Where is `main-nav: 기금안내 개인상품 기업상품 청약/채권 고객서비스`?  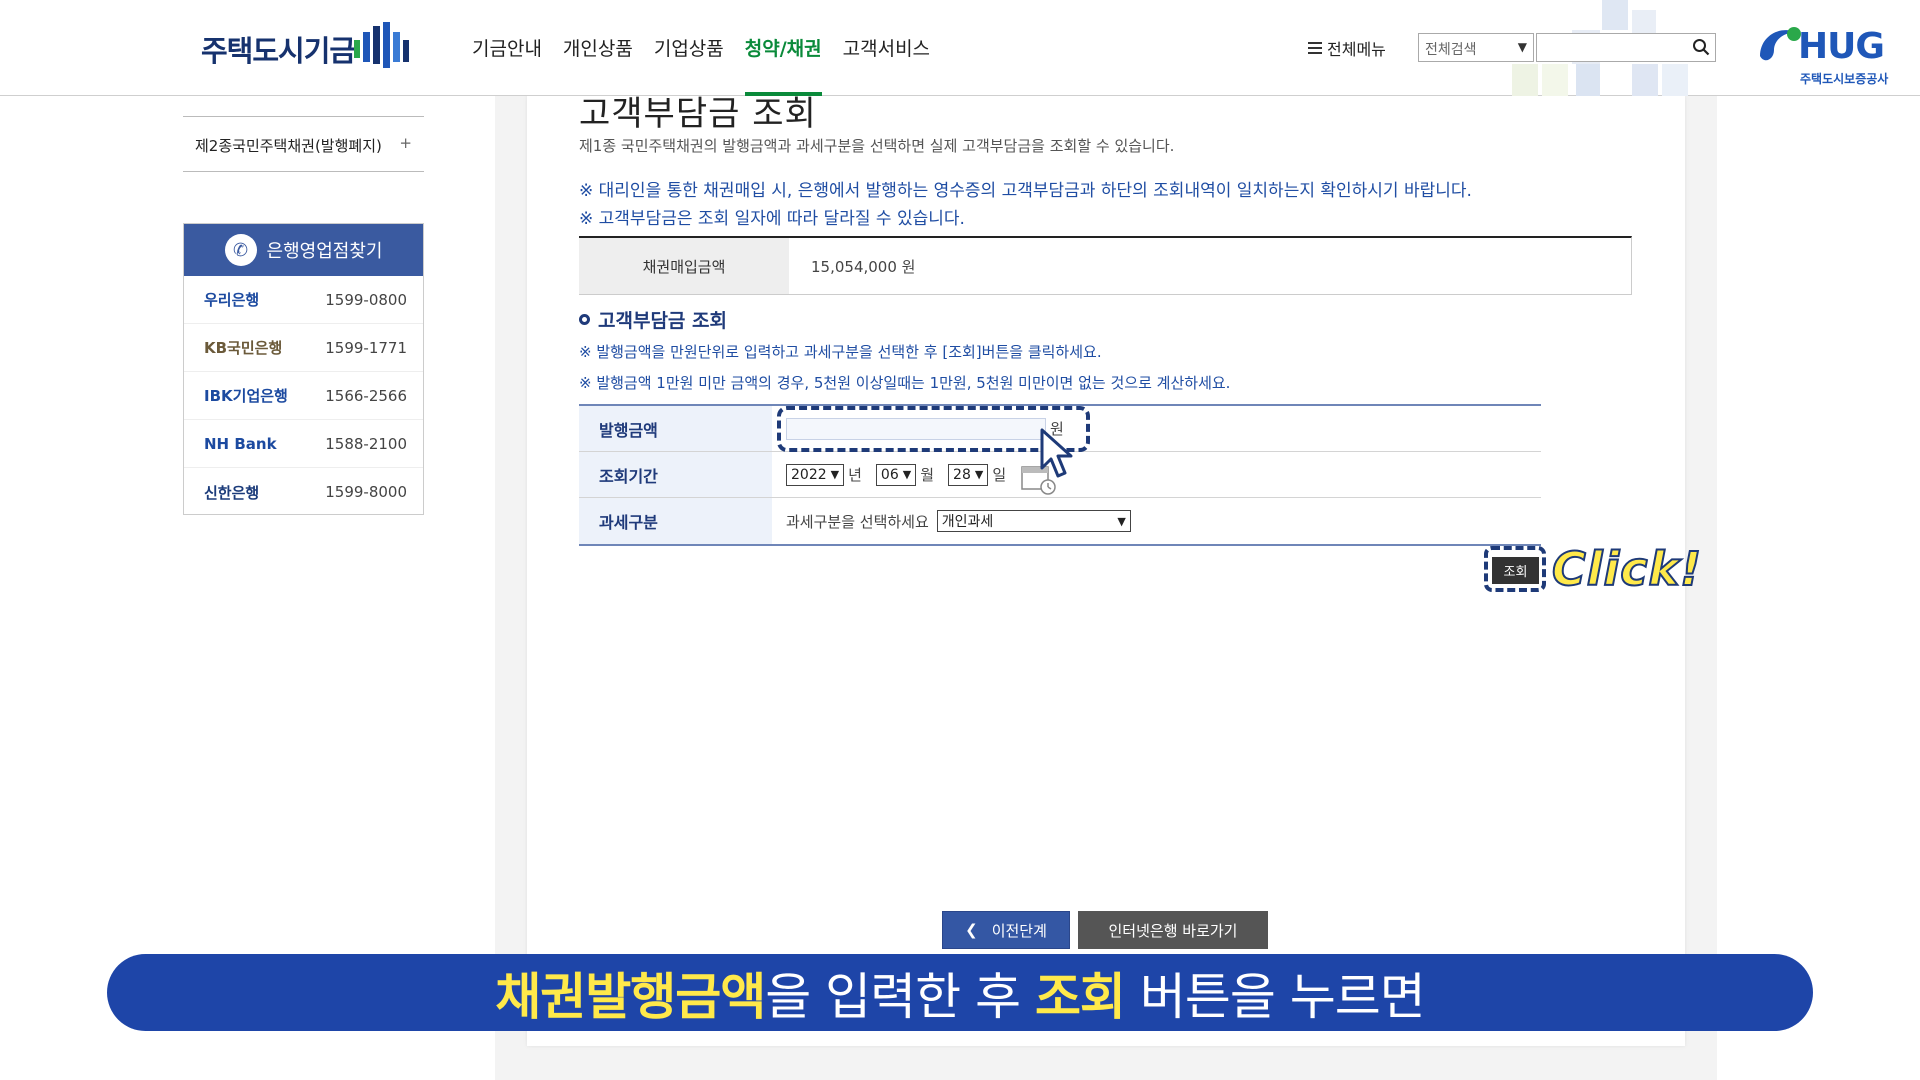
main-nav: 기금안내 개인상품 기업상품 청약/채권 고객서비스 is located at coordinates (711, 65).